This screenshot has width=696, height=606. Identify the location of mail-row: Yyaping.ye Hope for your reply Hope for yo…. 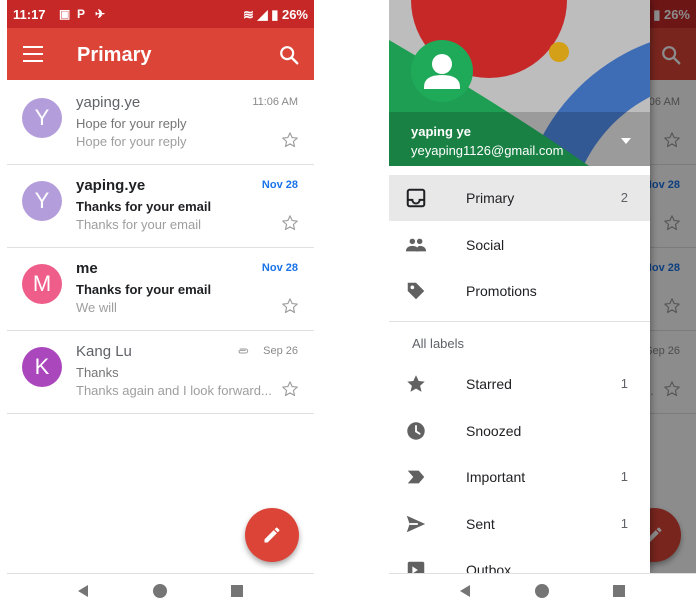
(160, 123).